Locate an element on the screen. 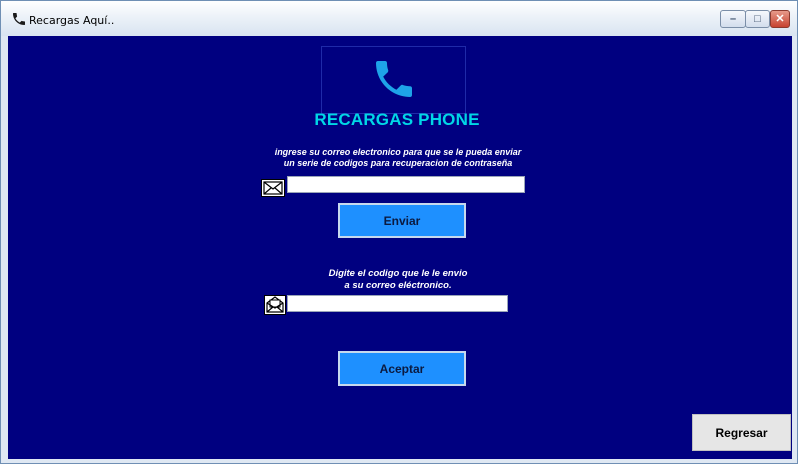 The height and width of the screenshot is (464, 798). maximize-button: □ is located at coordinates (757, 19).